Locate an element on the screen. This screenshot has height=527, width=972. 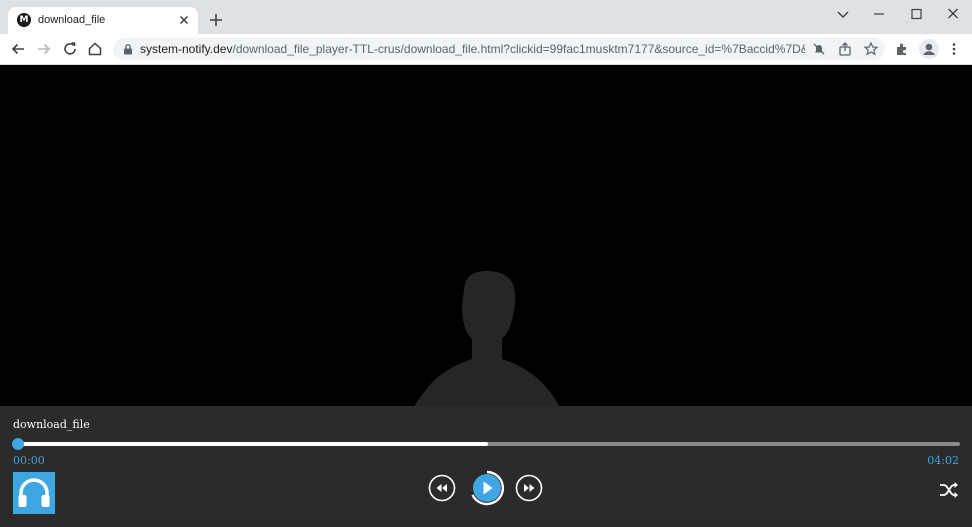
tab-title: download_file is located at coordinates (72, 20).